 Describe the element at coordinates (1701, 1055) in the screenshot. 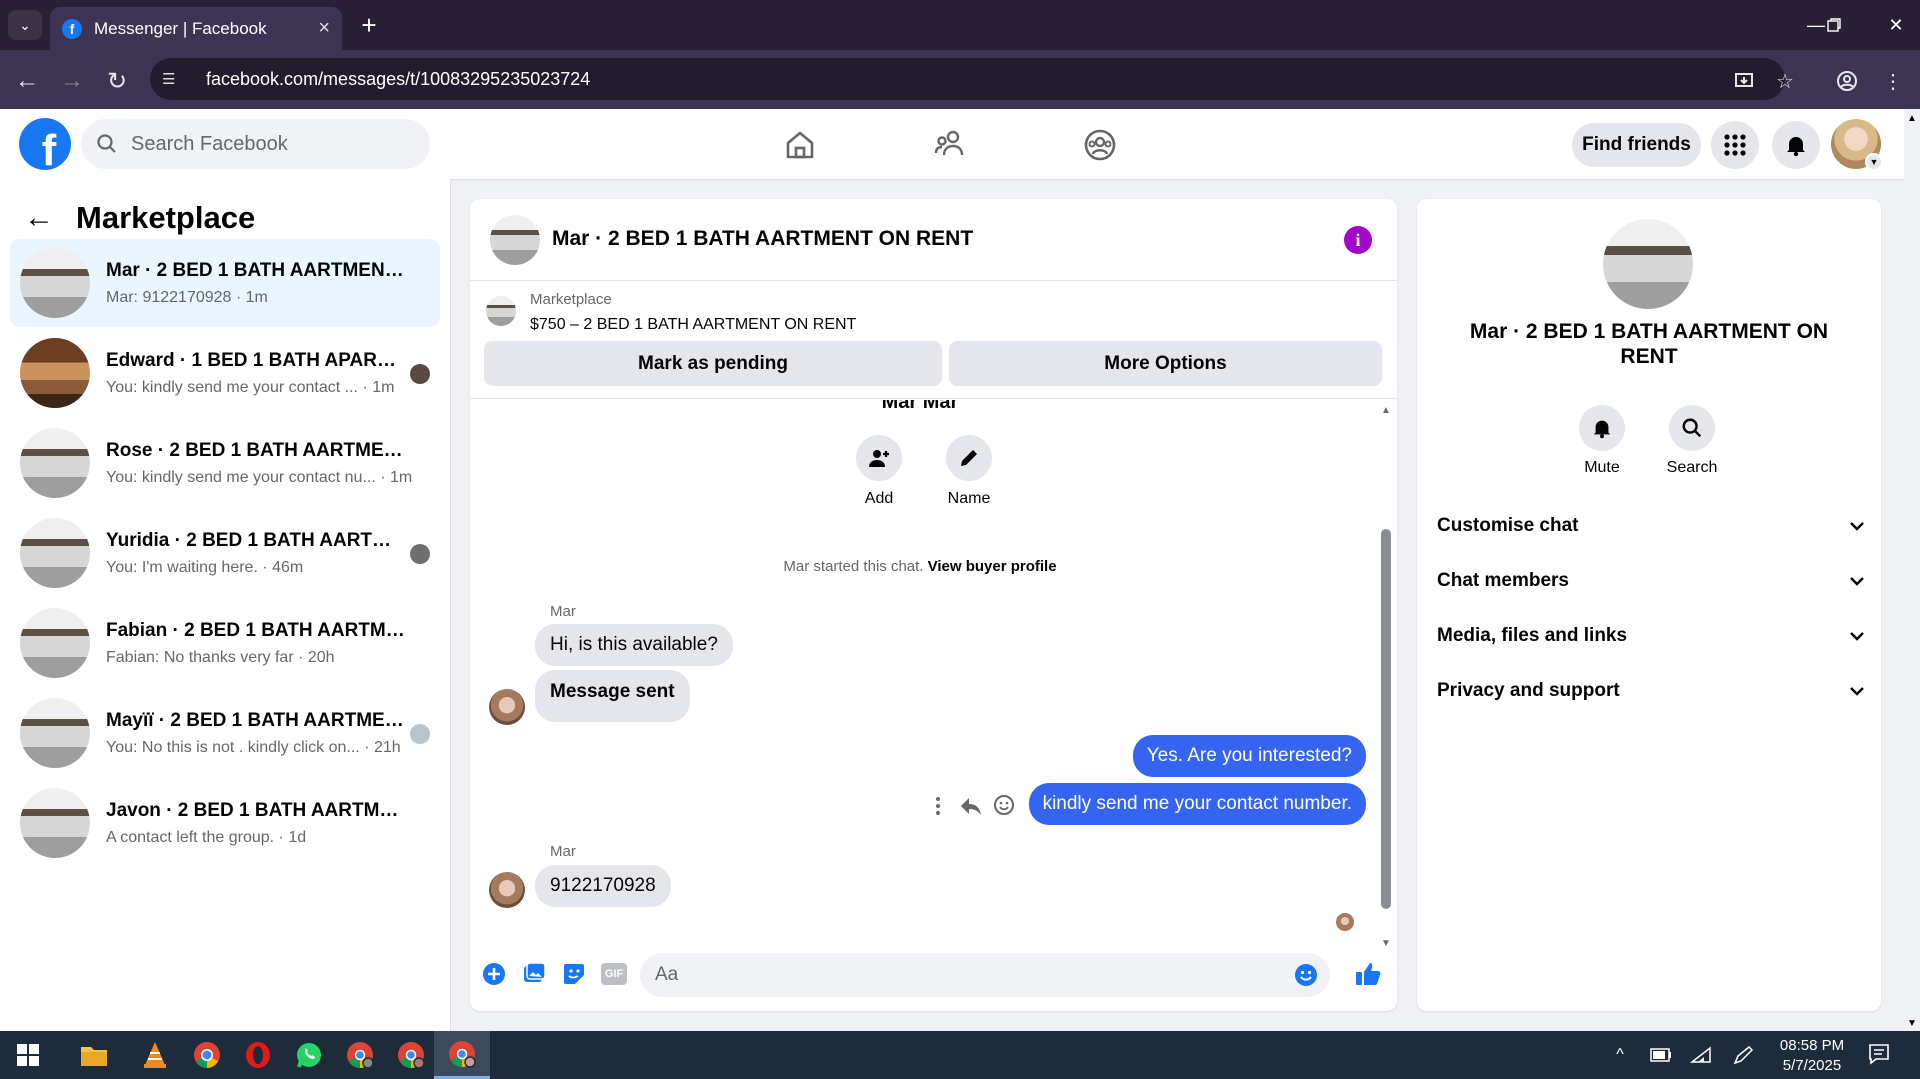

I see `wifi-icon` at that location.